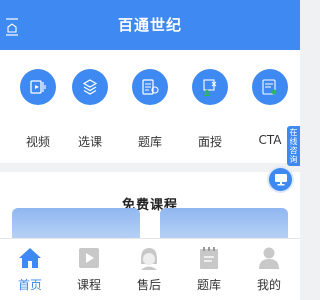 This screenshot has width=320, height=300. Describe the element at coordinates (269, 258) in the screenshot. I see `person-icon` at that location.